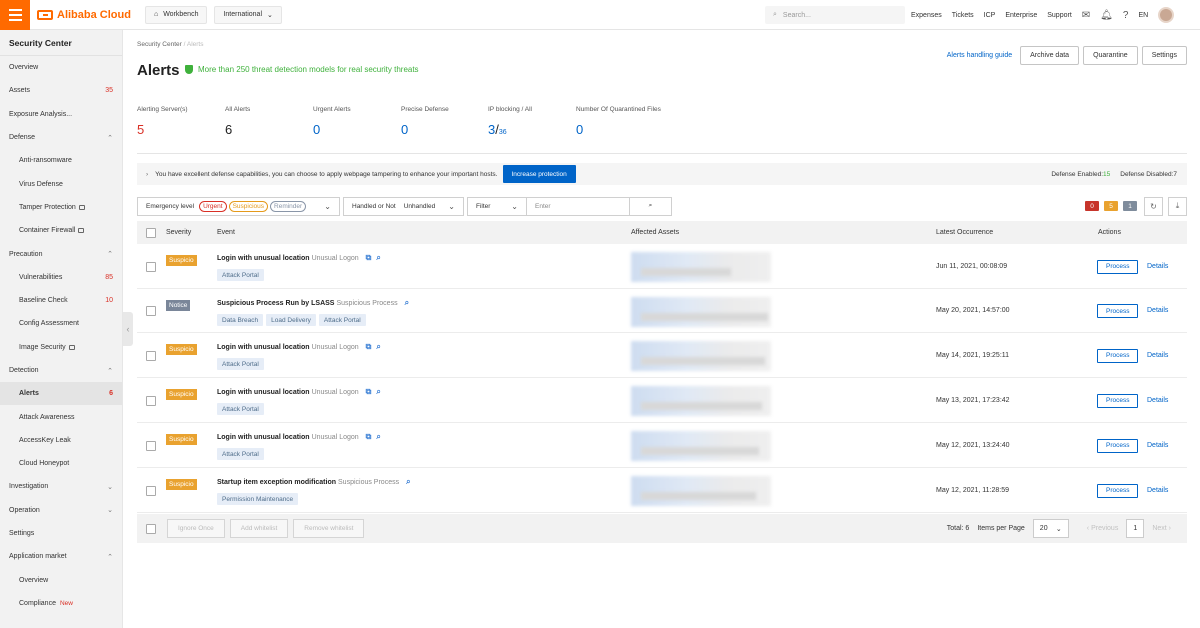  What do you see at coordinates (61, 603) in the screenshot?
I see `sidebar-item-compliance: Compliance New` at bounding box center [61, 603].